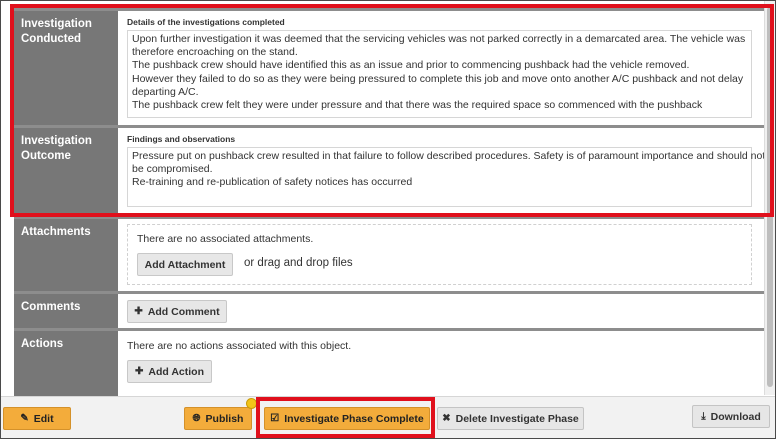 The width and height of the screenshot is (776, 439). I want to click on vertical-scrollbar, so click(769, 198).